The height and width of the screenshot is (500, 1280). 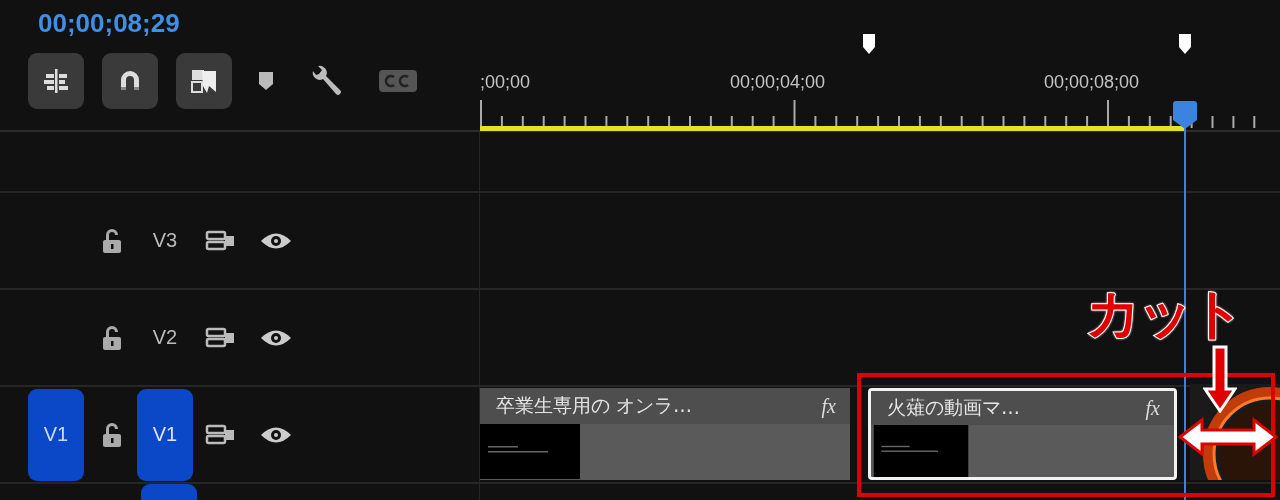 I want to click on playhead-handle, so click(x=1185, y=115).